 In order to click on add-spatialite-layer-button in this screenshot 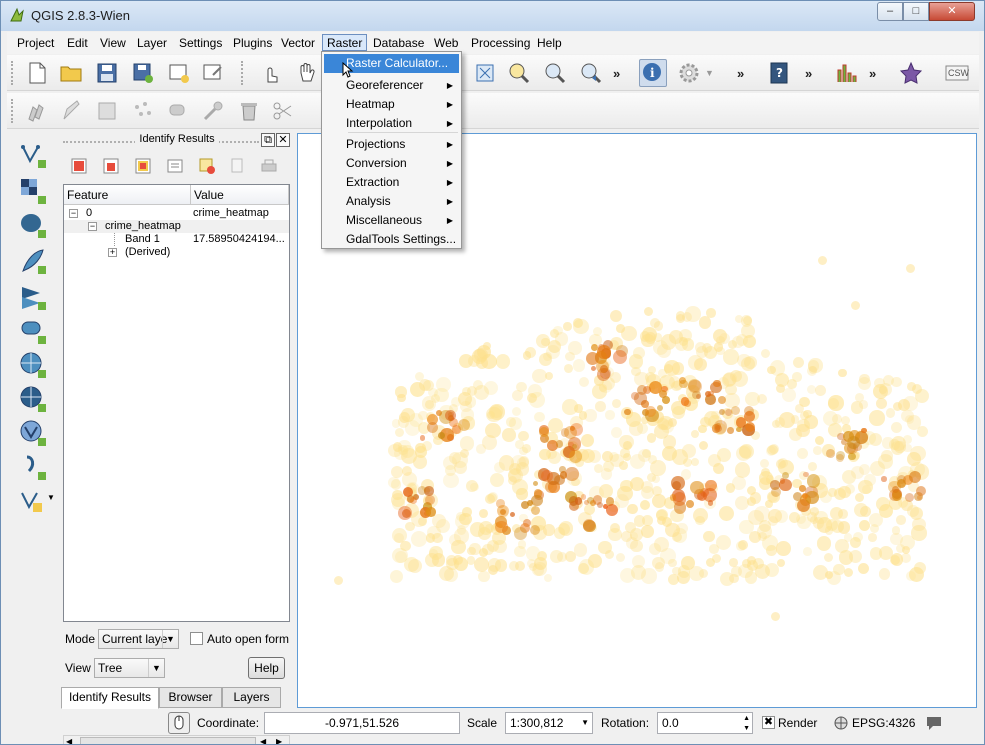, I will do `click(34, 262)`.